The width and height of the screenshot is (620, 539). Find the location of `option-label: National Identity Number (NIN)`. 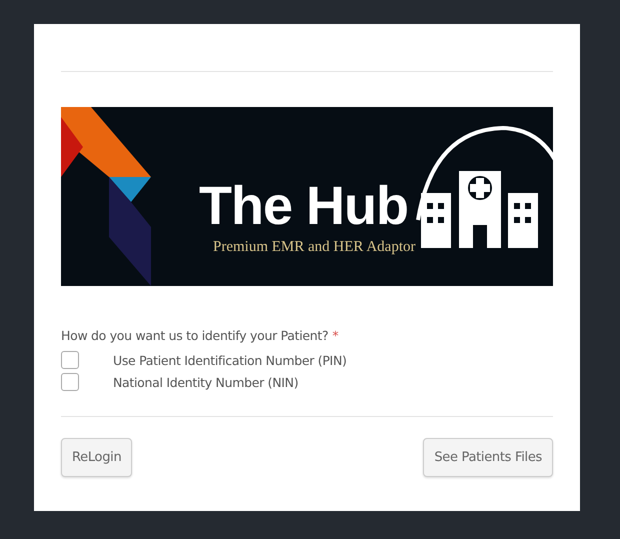

option-label: National Identity Number (NIN) is located at coordinates (205, 382).